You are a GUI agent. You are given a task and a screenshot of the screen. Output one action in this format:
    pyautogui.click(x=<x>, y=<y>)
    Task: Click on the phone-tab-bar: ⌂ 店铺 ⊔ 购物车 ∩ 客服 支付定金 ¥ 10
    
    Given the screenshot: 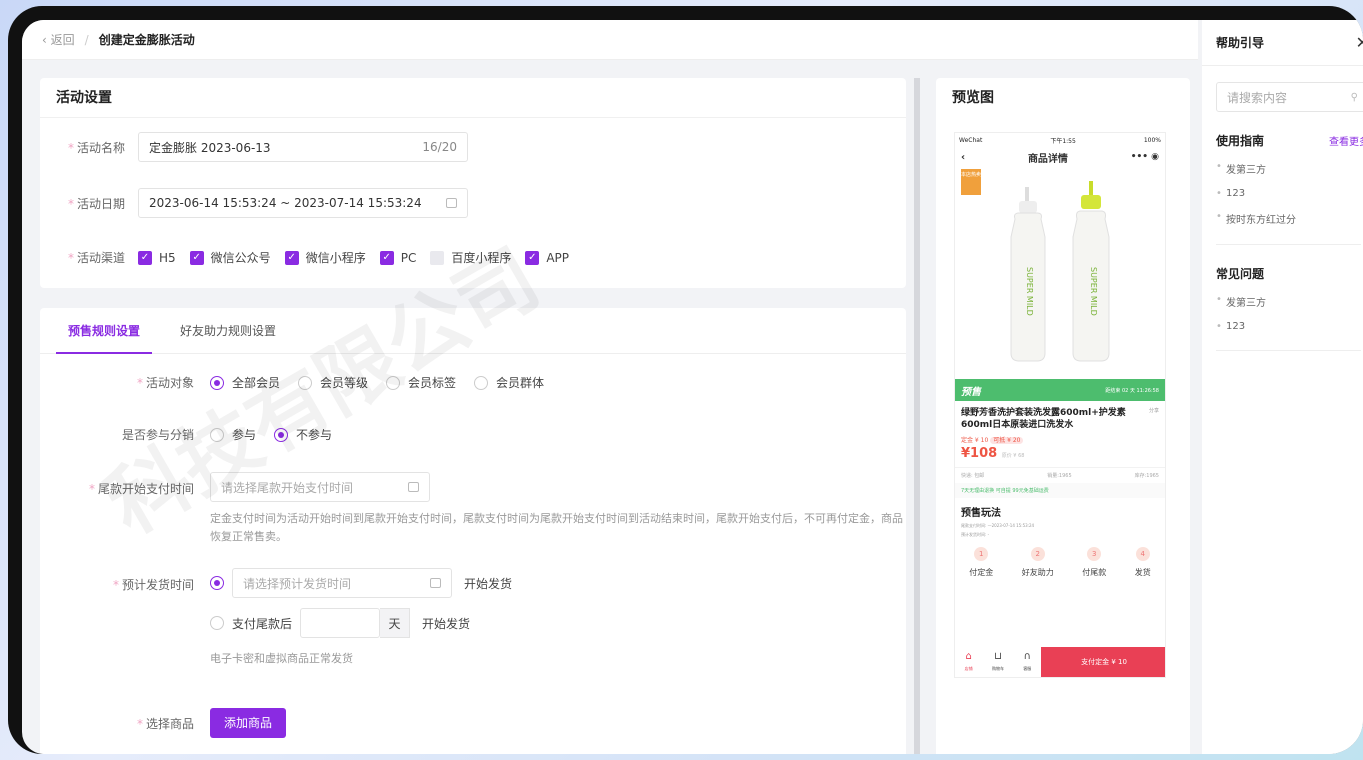 What is the action you would take?
    pyautogui.click(x=1060, y=662)
    